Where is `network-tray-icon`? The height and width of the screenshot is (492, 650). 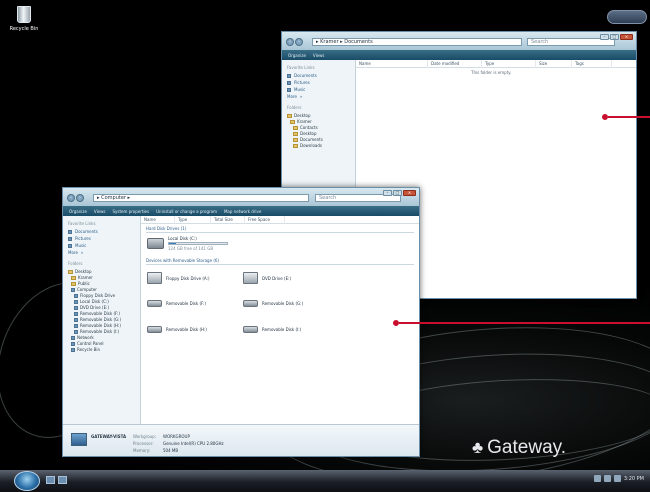
network-tray-icon is located at coordinates (597, 478).